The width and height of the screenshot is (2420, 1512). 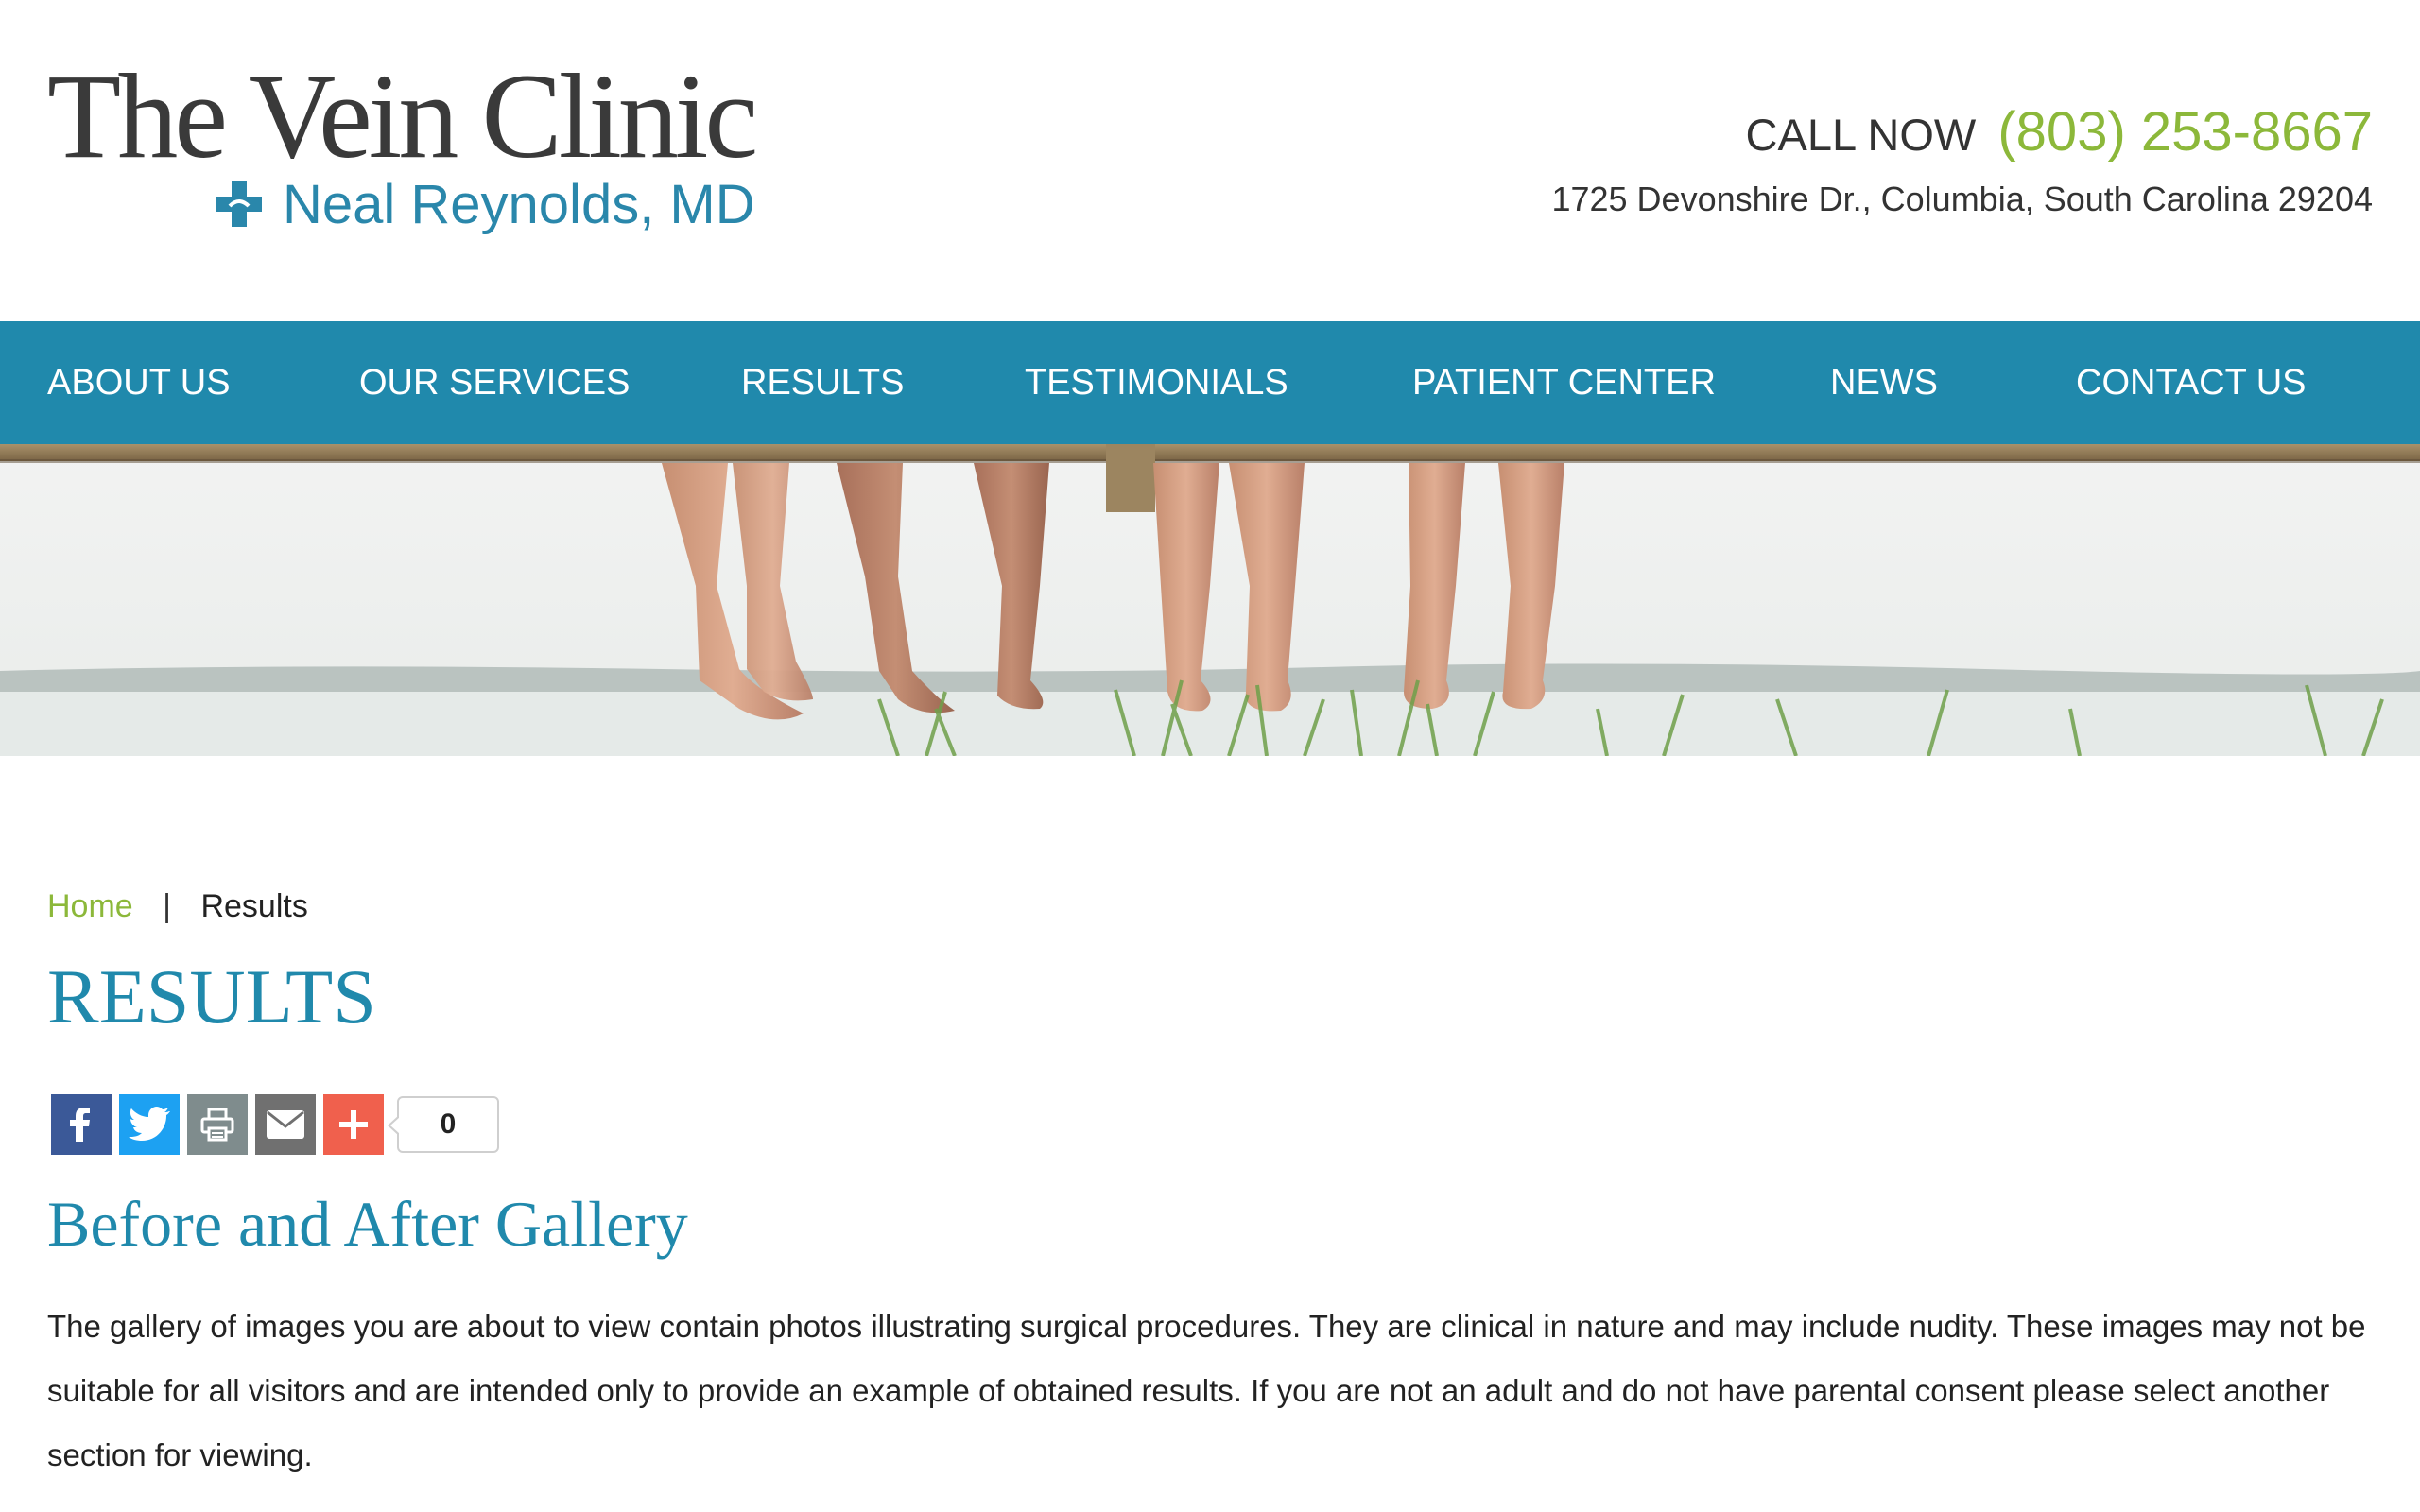 I want to click on twitter-share-button, so click(x=149, y=1124).